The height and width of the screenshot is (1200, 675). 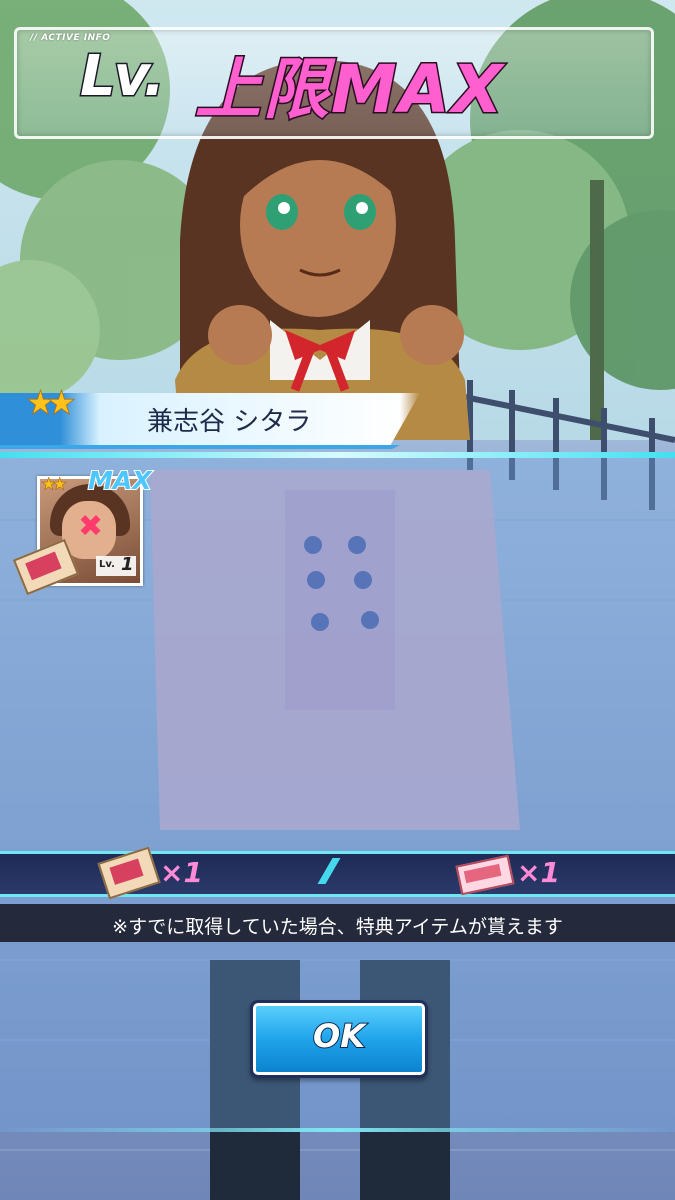 I want to click on ok-button-label: OK, so click(x=339, y=1036).